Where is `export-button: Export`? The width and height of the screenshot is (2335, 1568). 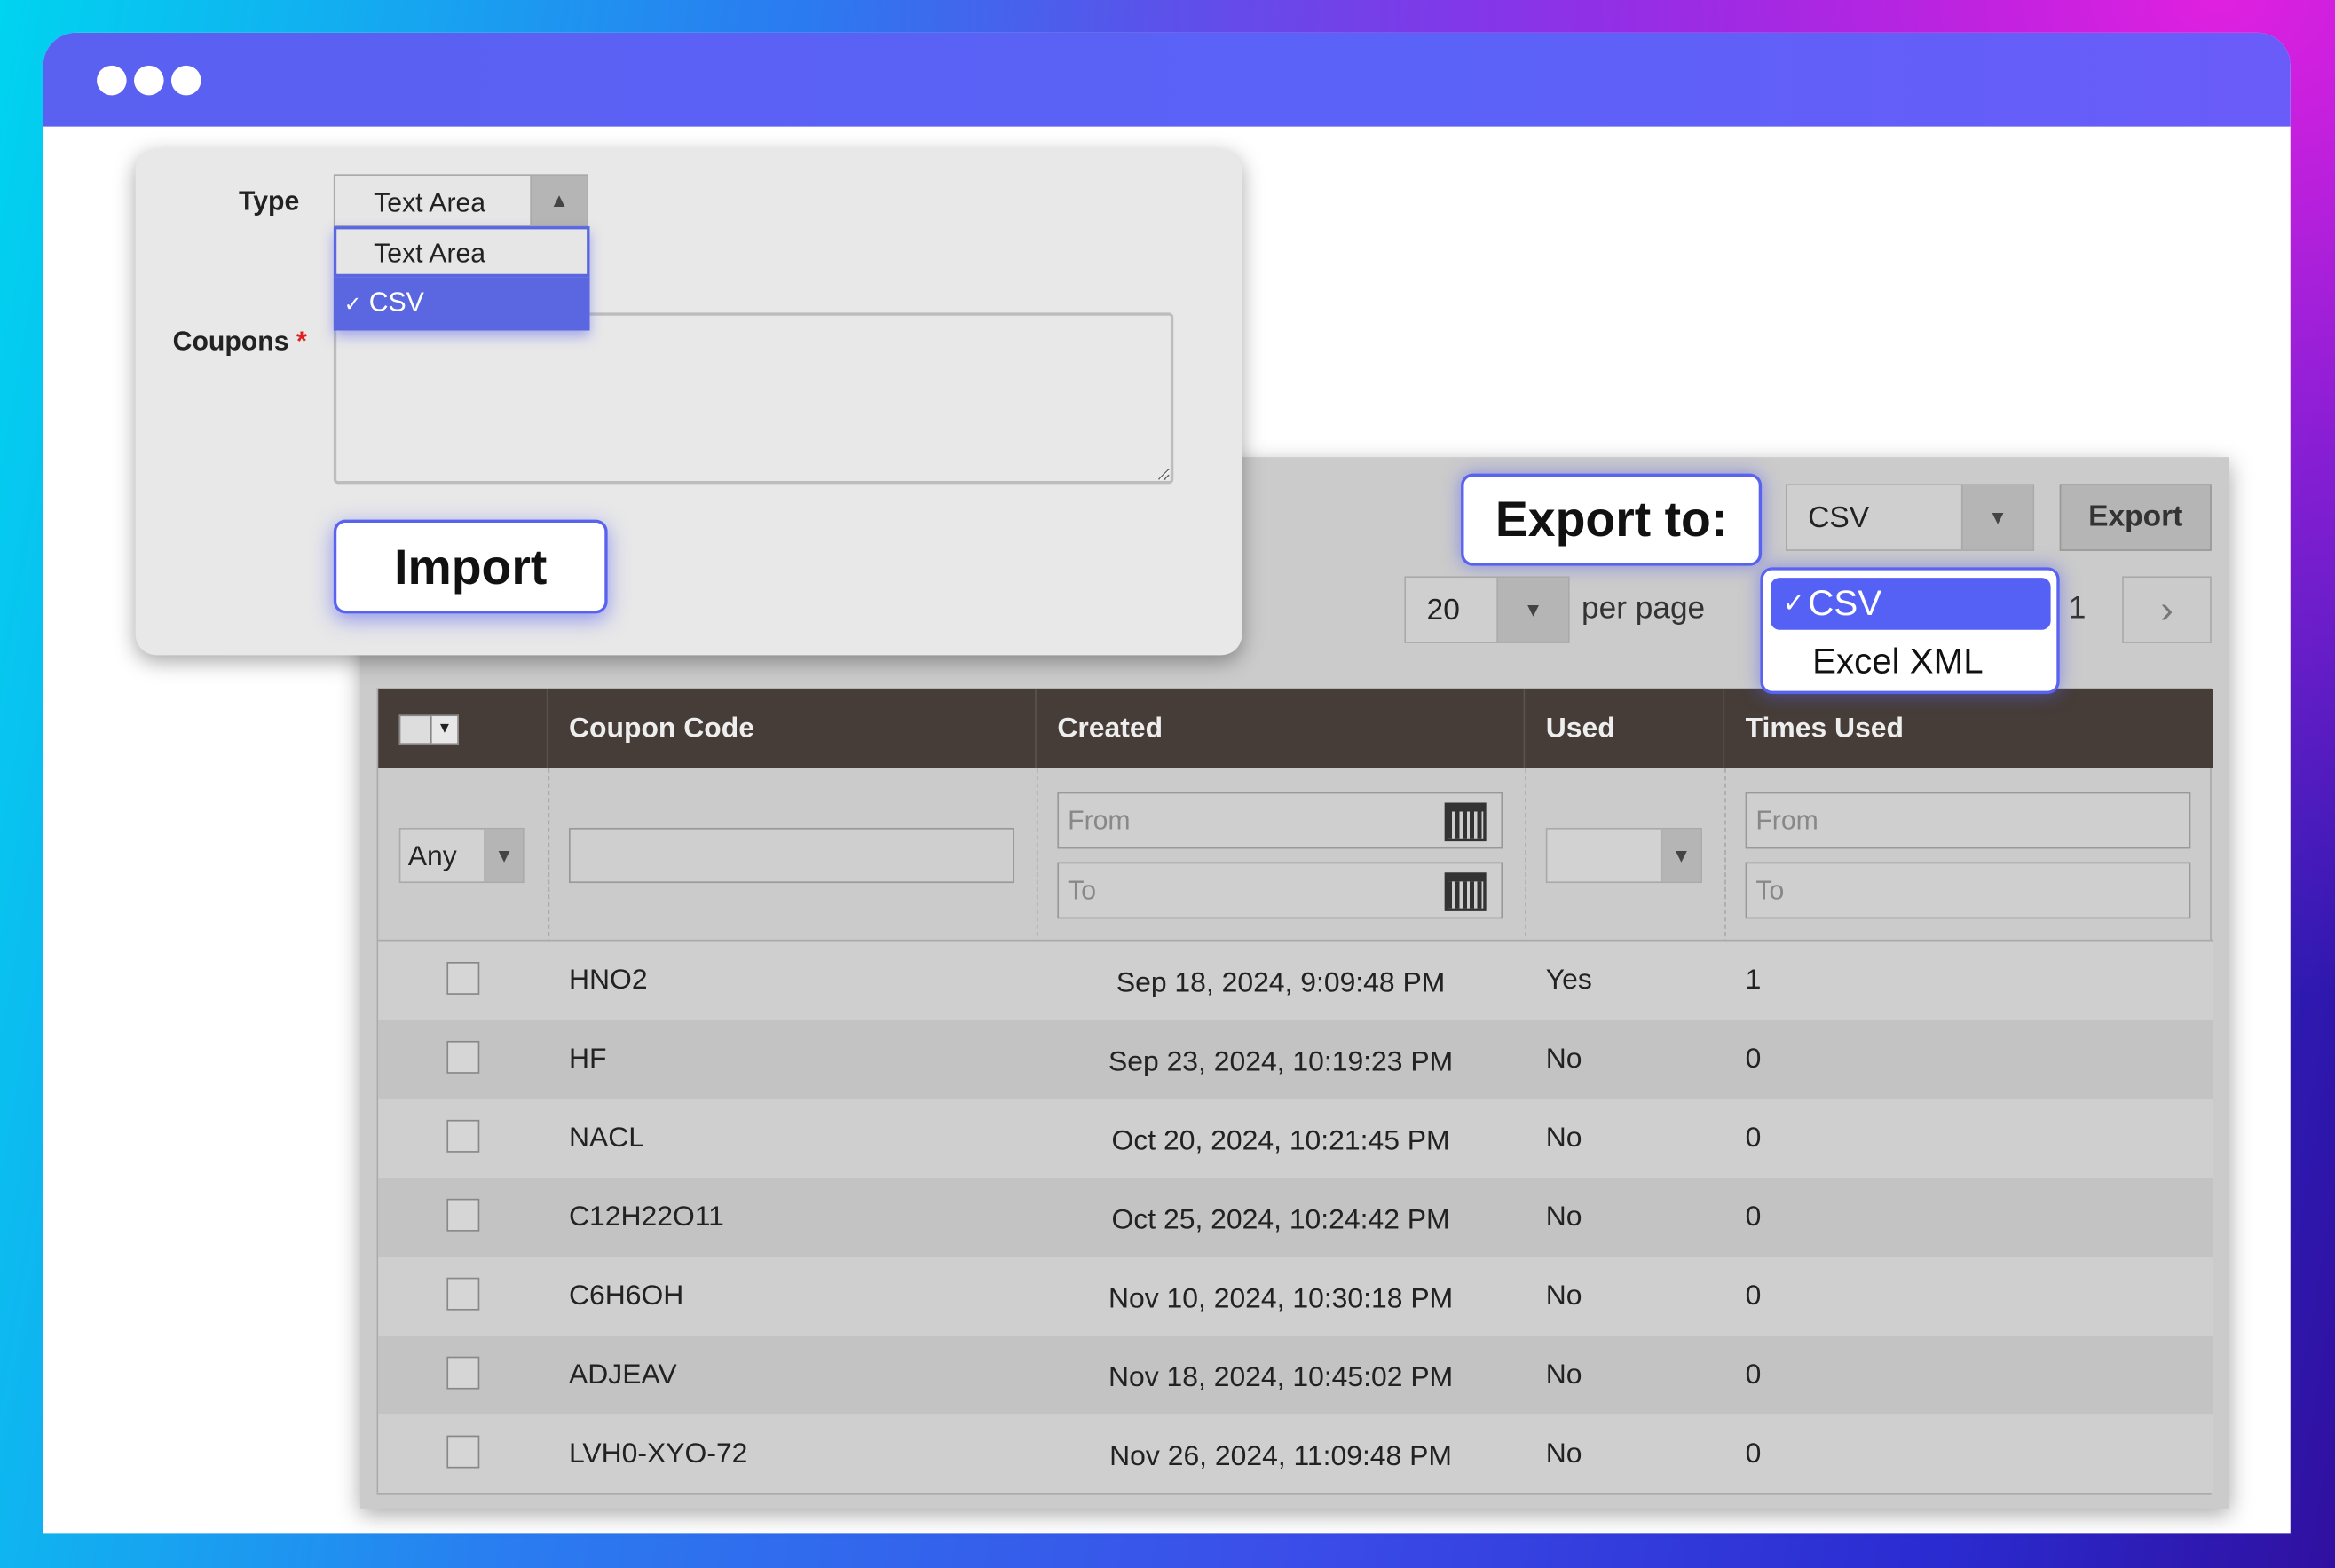
export-button: Export is located at coordinates (2135, 517).